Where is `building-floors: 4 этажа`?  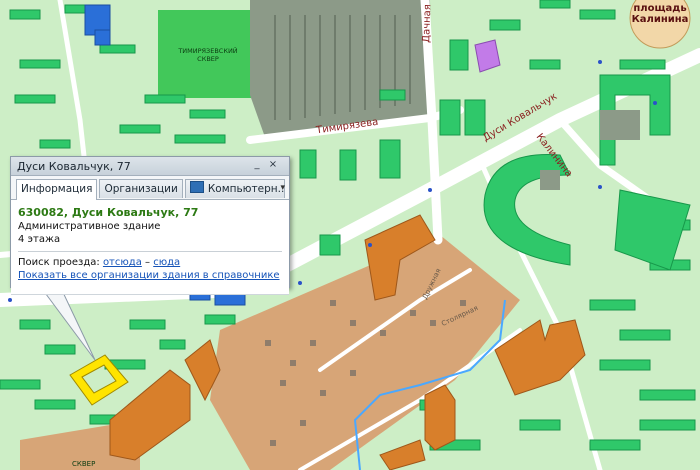 building-floors: 4 этажа is located at coordinates (39, 239).